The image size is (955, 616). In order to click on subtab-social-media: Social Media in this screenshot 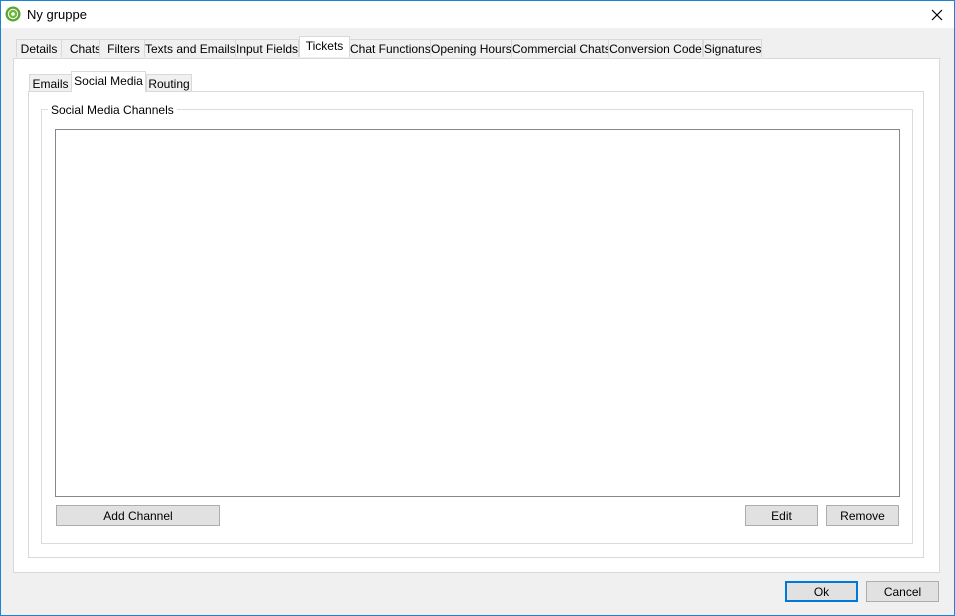, I will do `click(108, 81)`.